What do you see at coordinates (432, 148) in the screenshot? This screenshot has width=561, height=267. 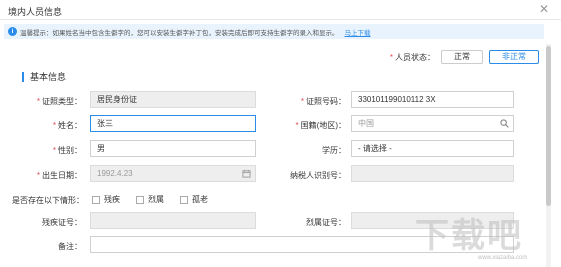 I see `education-select: - 请选择 -` at bounding box center [432, 148].